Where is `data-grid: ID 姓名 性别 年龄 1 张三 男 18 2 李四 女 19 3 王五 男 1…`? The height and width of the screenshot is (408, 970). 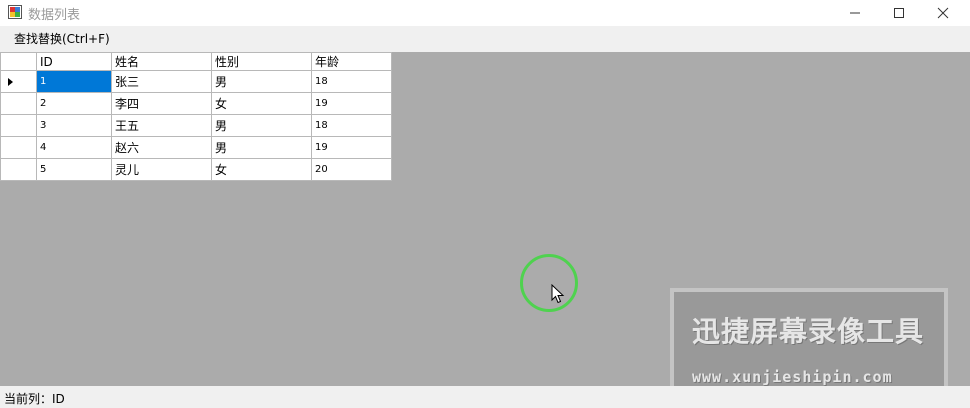
data-grid: ID 姓名 性别 年龄 1 张三 男 18 2 李四 女 19 3 王五 男 1… is located at coordinates (196, 116).